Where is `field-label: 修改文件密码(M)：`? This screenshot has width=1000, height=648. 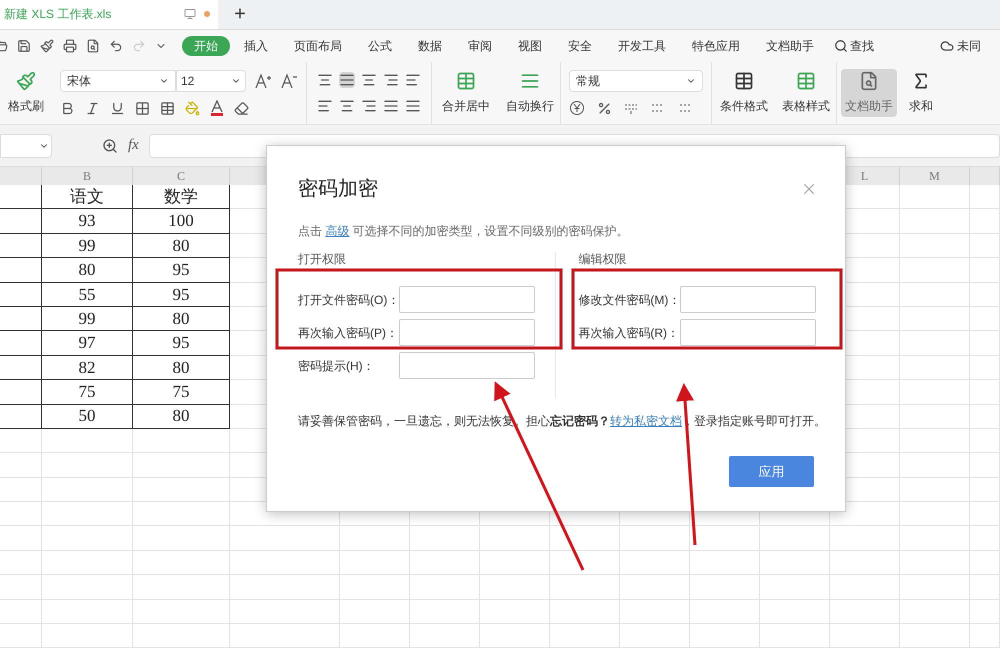 field-label: 修改文件密码(M)： is located at coordinates (629, 300).